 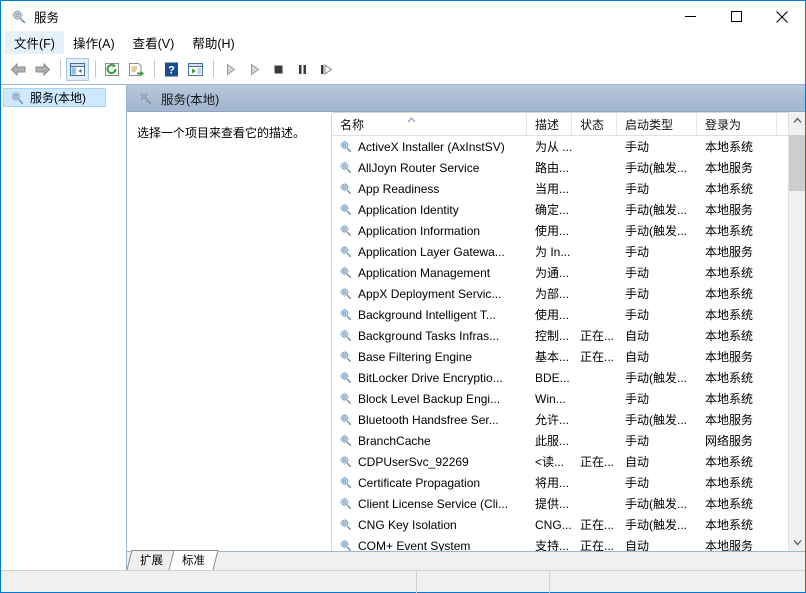 What do you see at coordinates (560, 440) in the screenshot?
I see `table-row: BranchCache 此服... 手动 网络服务` at bounding box center [560, 440].